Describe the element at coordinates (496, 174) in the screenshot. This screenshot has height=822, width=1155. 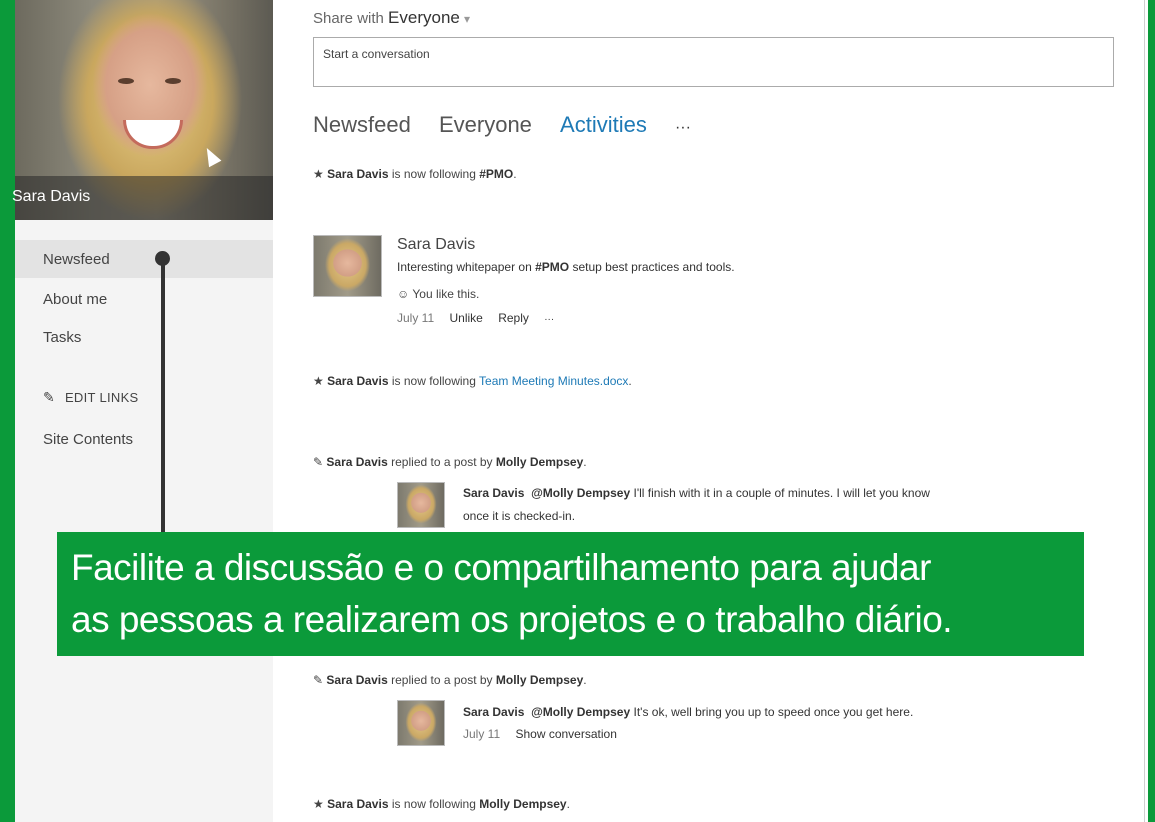
I see `feed-target-link: #PMO` at that location.